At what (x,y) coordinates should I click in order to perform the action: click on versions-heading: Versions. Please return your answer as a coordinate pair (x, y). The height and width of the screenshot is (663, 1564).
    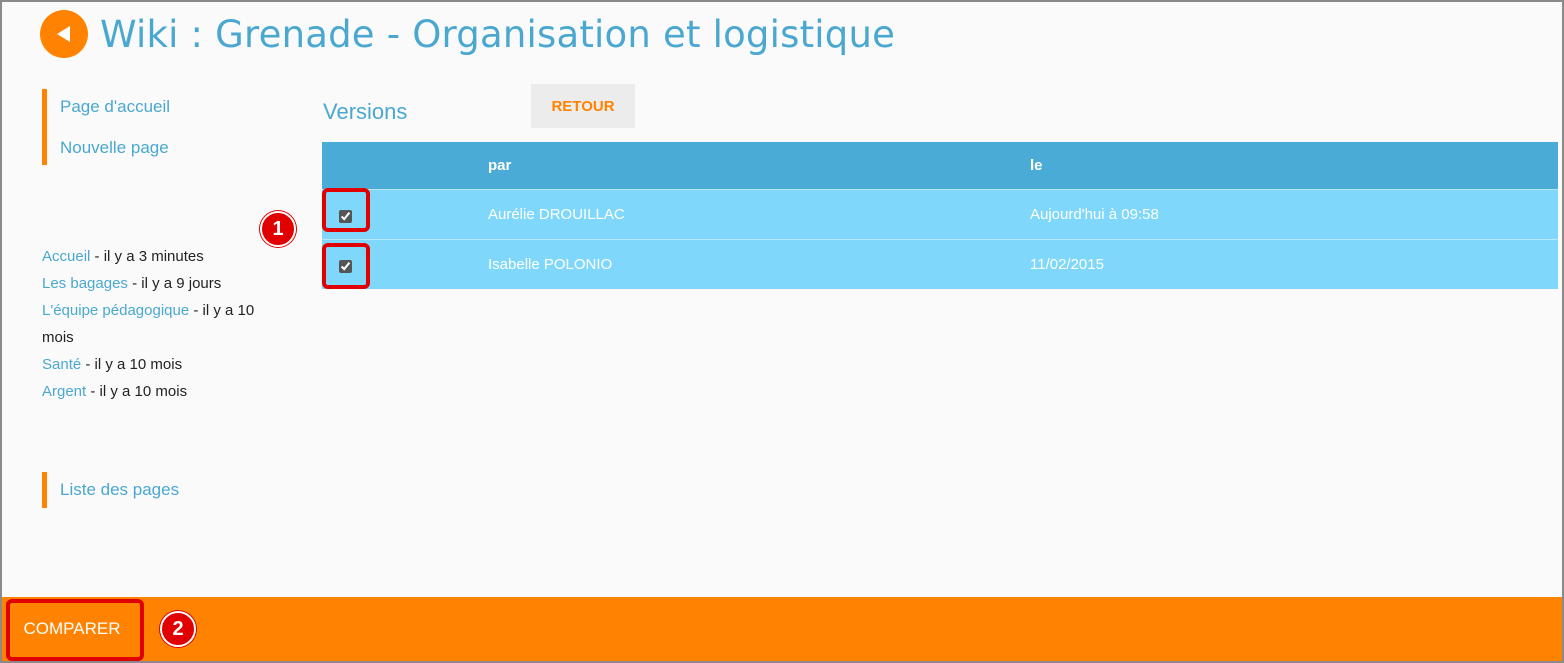
    Looking at the image, I should click on (365, 111).